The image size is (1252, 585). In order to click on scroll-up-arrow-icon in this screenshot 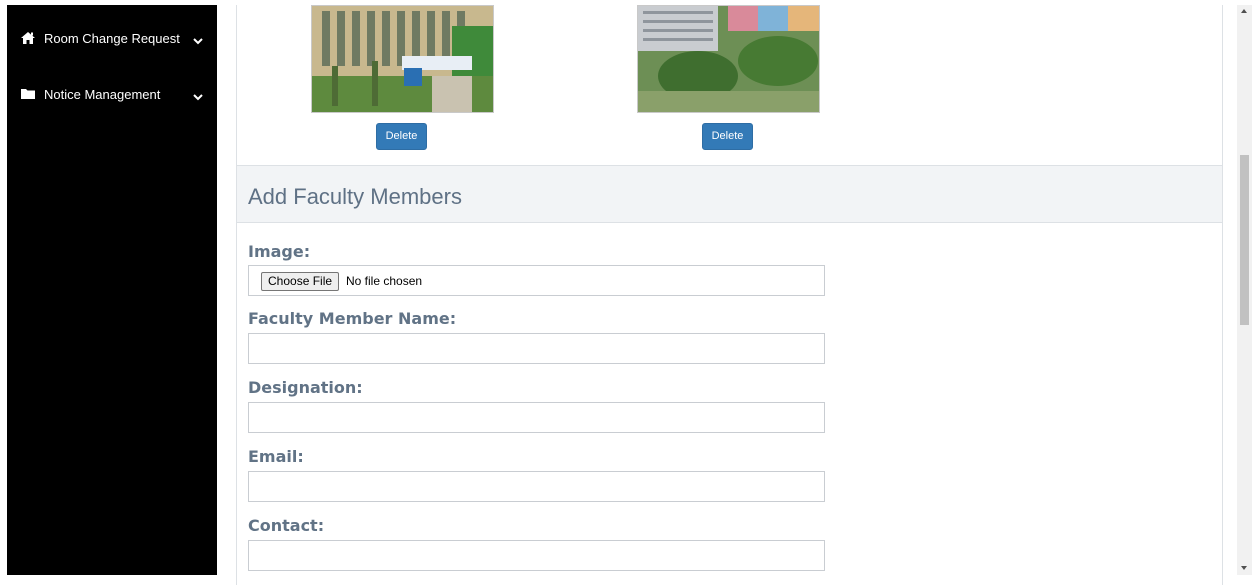, I will do `click(1244, 11)`.